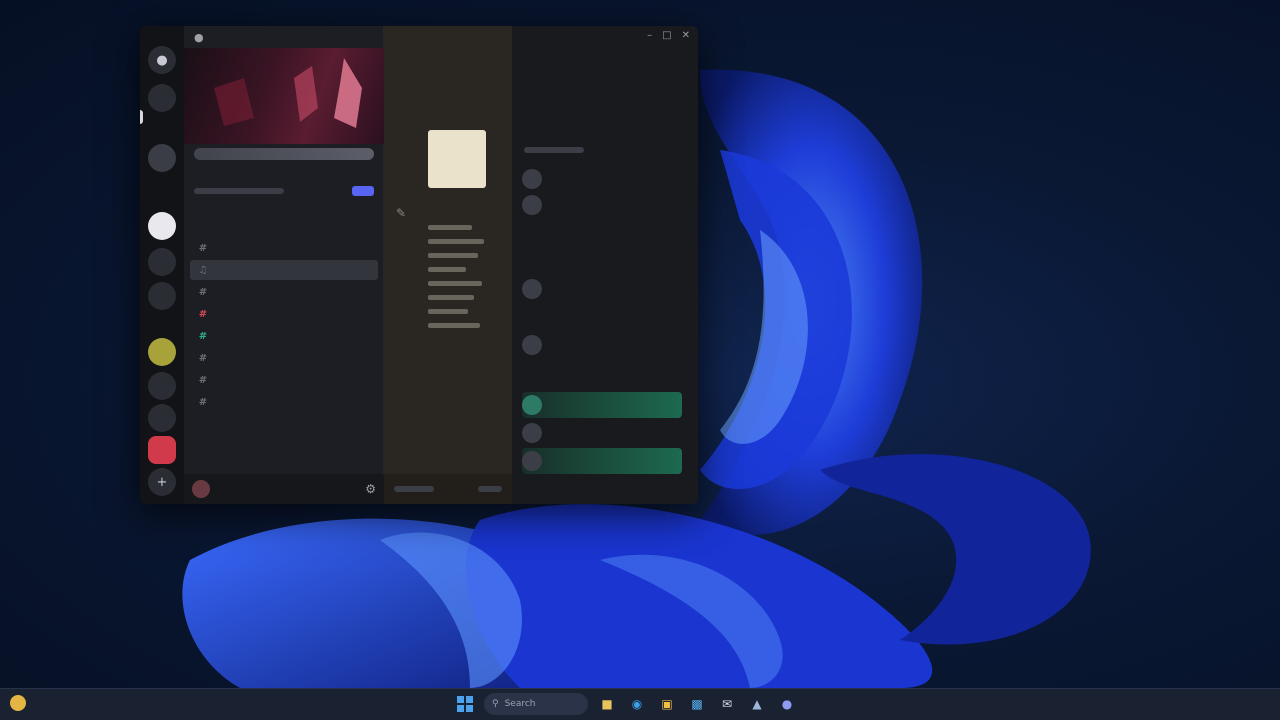 Image resolution: width=1280 pixels, height=720 pixels. I want to click on app-icon: ▲, so click(757, 704).